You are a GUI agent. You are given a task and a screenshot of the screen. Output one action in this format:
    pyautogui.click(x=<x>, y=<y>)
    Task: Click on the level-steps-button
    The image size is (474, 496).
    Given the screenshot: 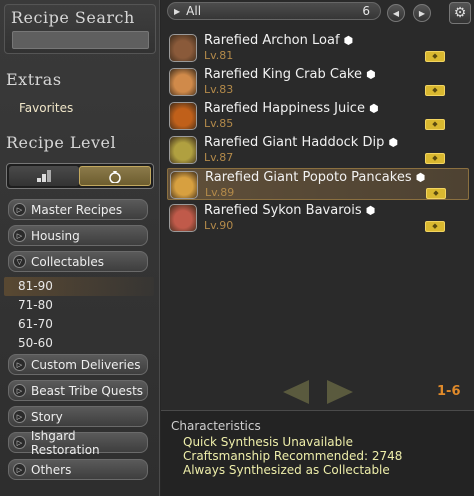 What is the action you would take?
    pyautogui.click(x=44, y=176)
    